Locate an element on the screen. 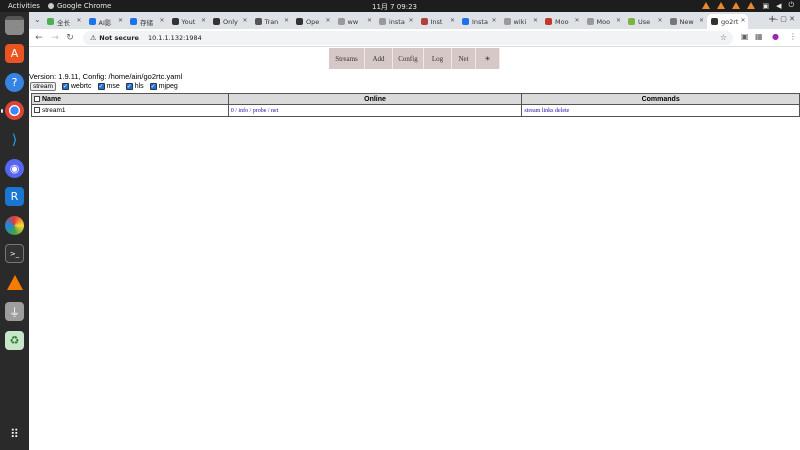 This screenshot has width=800, height=450. profile-avatar-icon: ● is located at coordinates (775, 36).